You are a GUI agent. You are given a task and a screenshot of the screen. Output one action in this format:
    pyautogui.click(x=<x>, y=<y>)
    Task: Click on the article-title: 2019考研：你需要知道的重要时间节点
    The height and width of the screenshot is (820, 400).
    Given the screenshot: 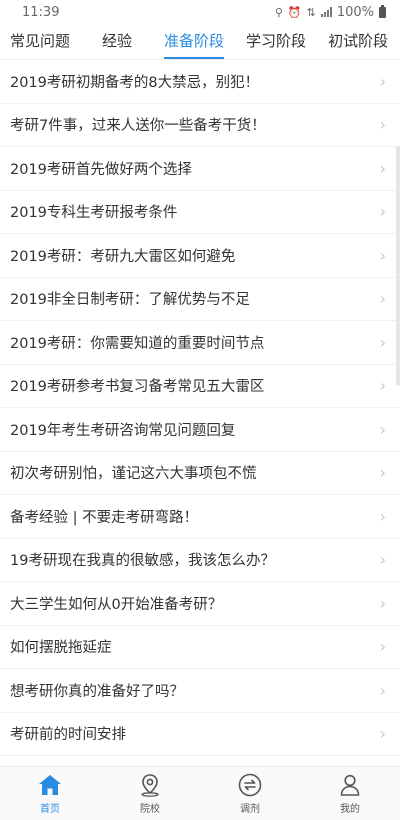 What is the action you would take?
    pyautogui.click(x=137, y=343)
    